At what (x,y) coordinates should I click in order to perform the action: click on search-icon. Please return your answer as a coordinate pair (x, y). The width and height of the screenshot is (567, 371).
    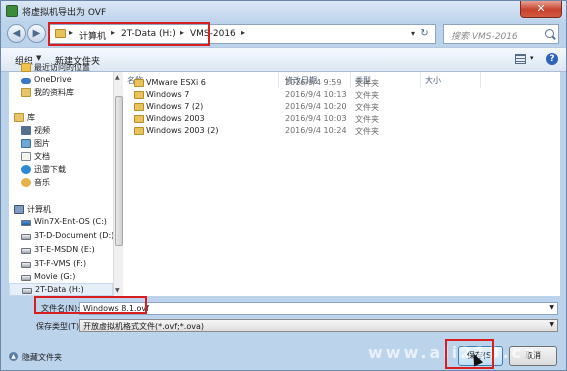
    Looking at the image, I should click on (549, 33).